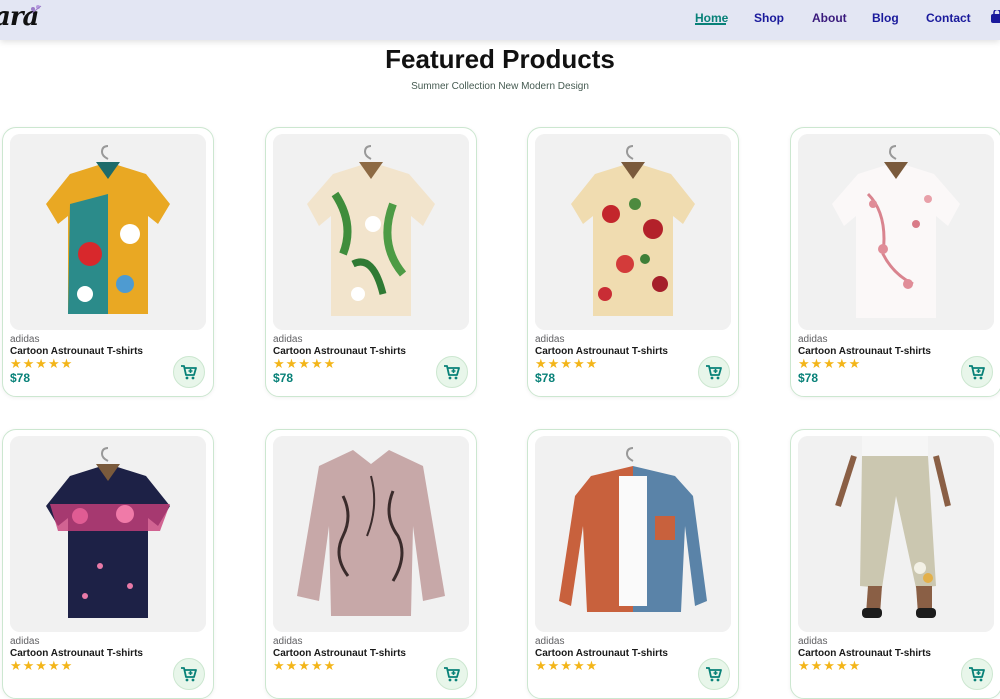 The width and height of the screenshot is (1000, 699). I want to click on section-subtitle: Summer Collection New Modern Design, so click(500, 86).